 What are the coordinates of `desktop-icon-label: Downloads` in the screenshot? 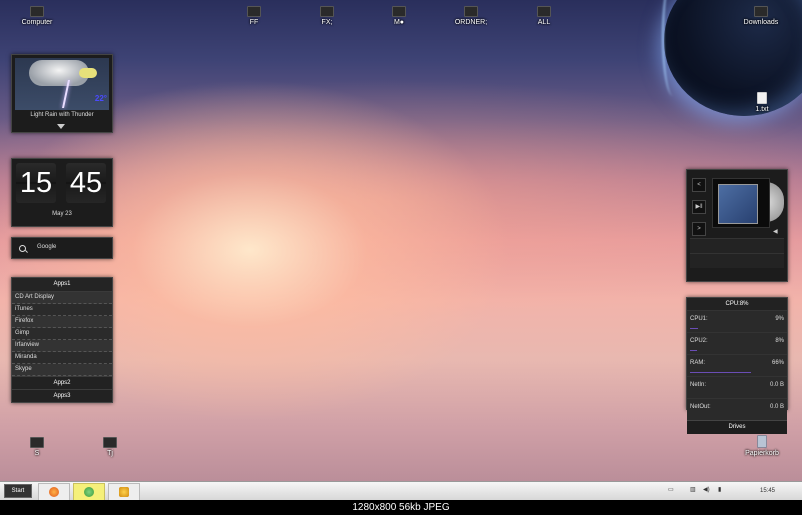 It's located at (761, 22).